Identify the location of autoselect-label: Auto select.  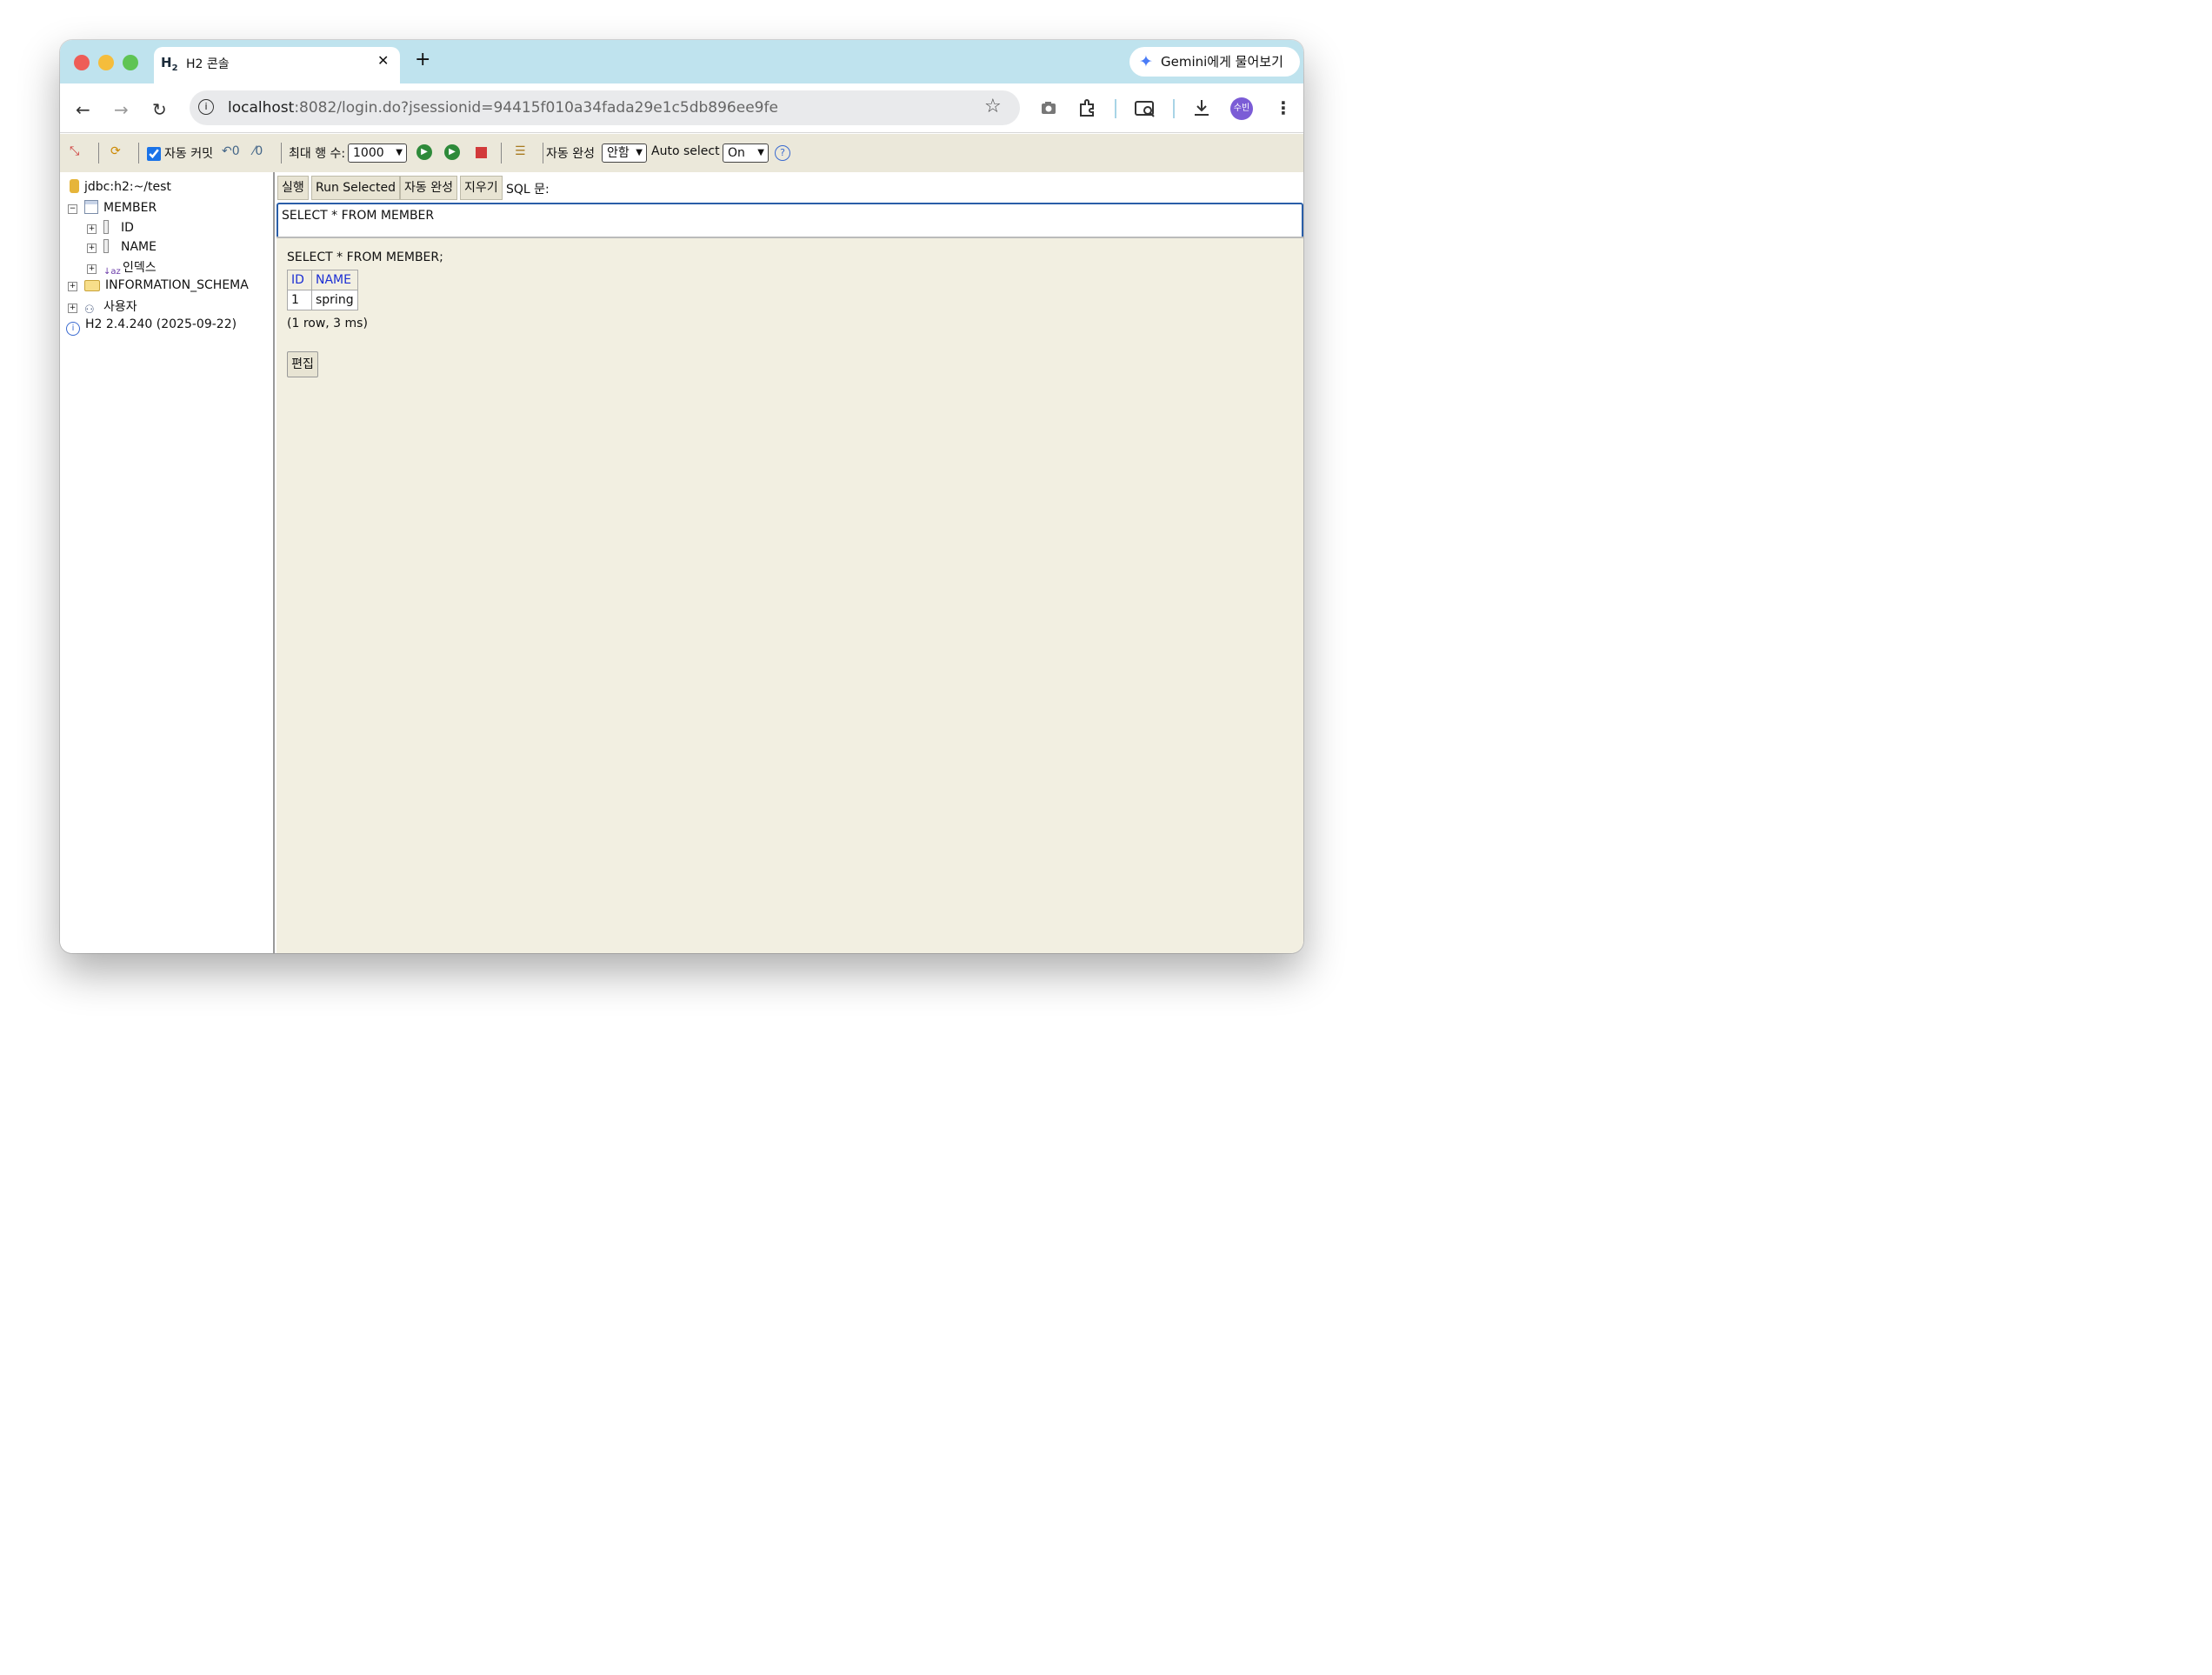
(686, 151).